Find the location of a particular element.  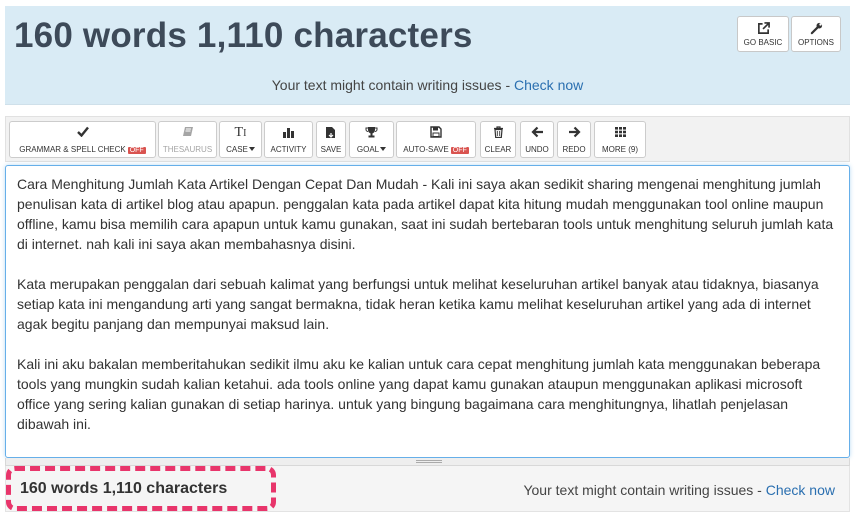

case-label: CASE is located at coordinates (237, 149).